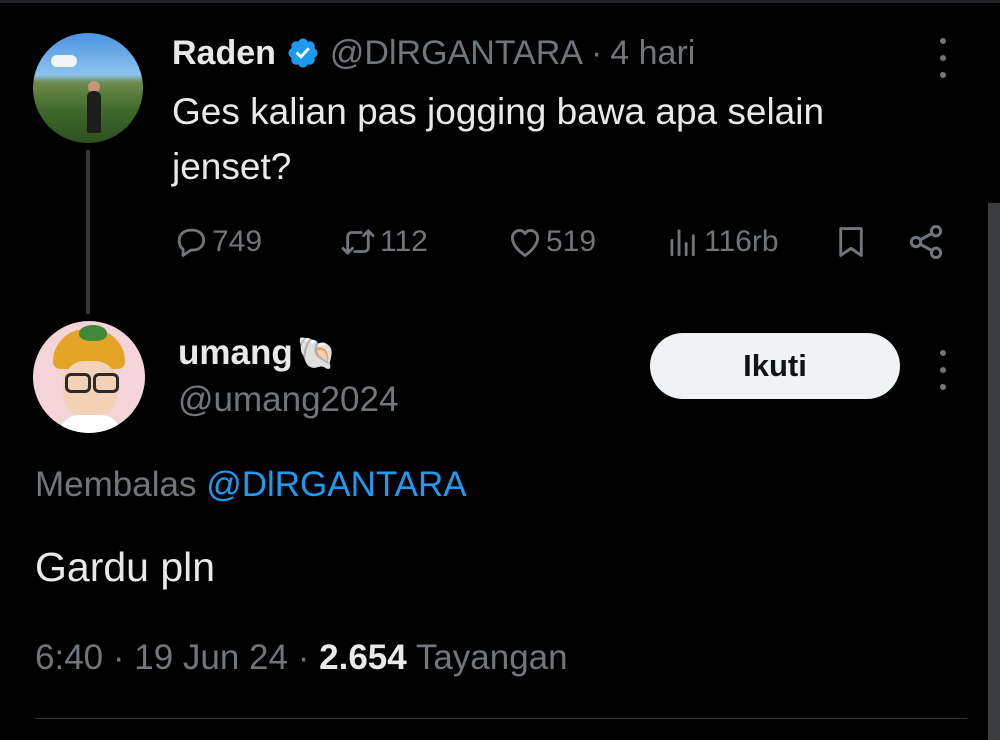 This screenshot has height=740, width=1000. I want to click on like-count: 519, so click(571, 241).